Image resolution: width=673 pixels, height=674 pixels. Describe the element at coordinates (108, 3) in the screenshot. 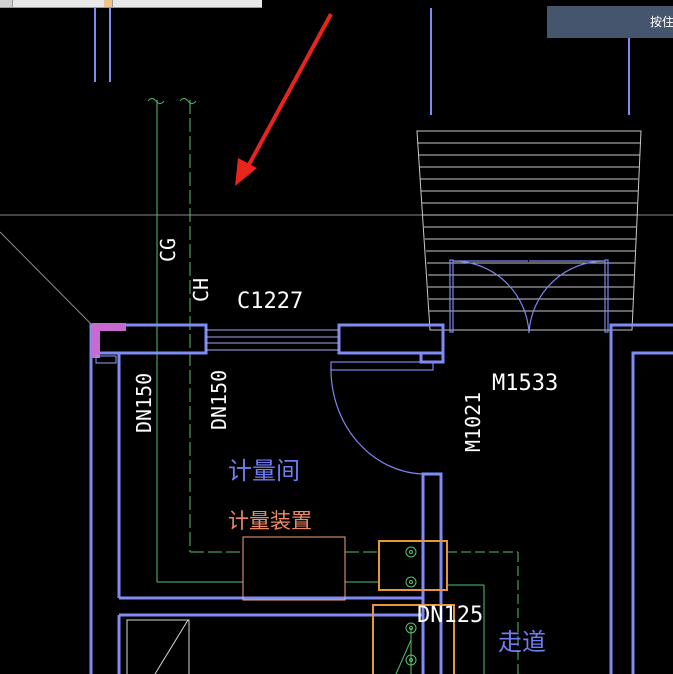

I see `document-tab-icon` at that location.